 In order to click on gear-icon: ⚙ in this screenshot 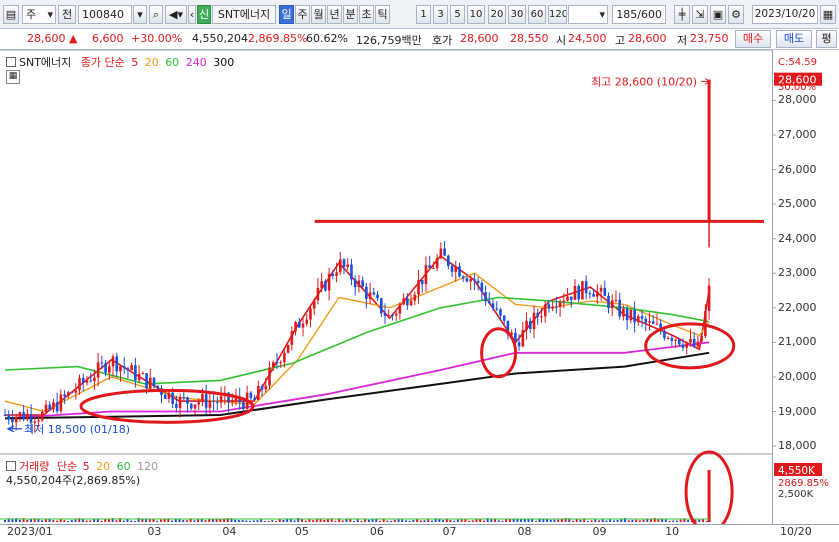, I will do `click(736, 14)`.